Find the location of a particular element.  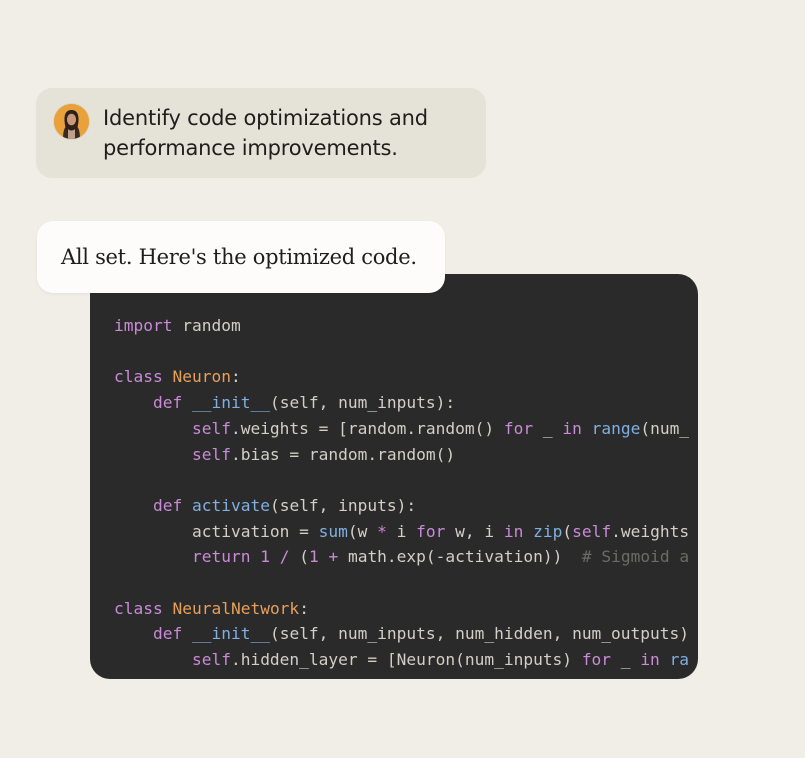

user-avatar-photo-icon is located at coordinates (71, 121).